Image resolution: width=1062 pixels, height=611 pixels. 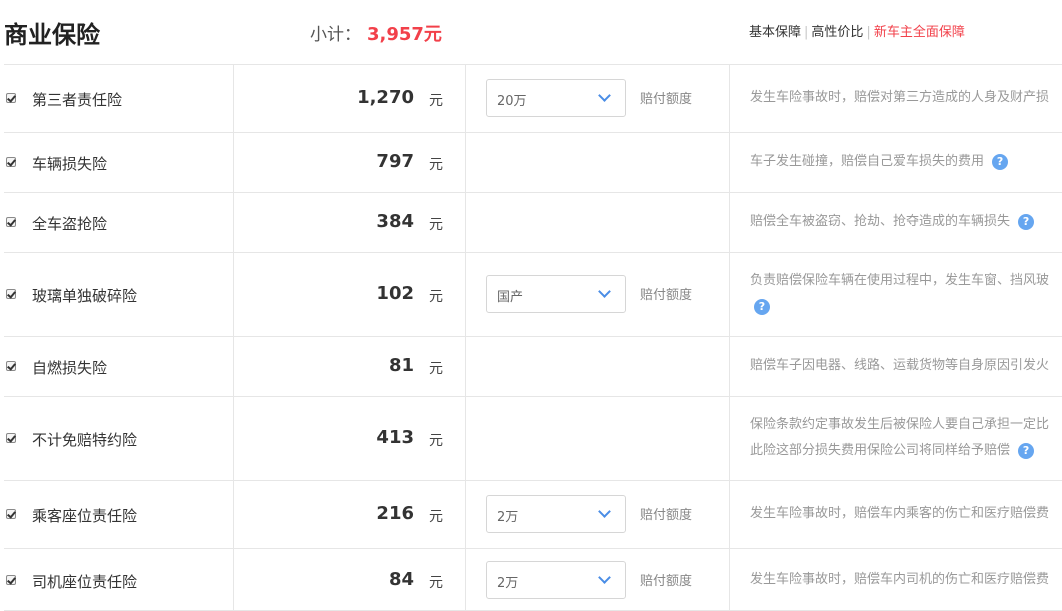 What do you see at coordinates (512, 101) in the screenshot?
I see `coverage-select-value: 20万` at bounding box center [512, 101].